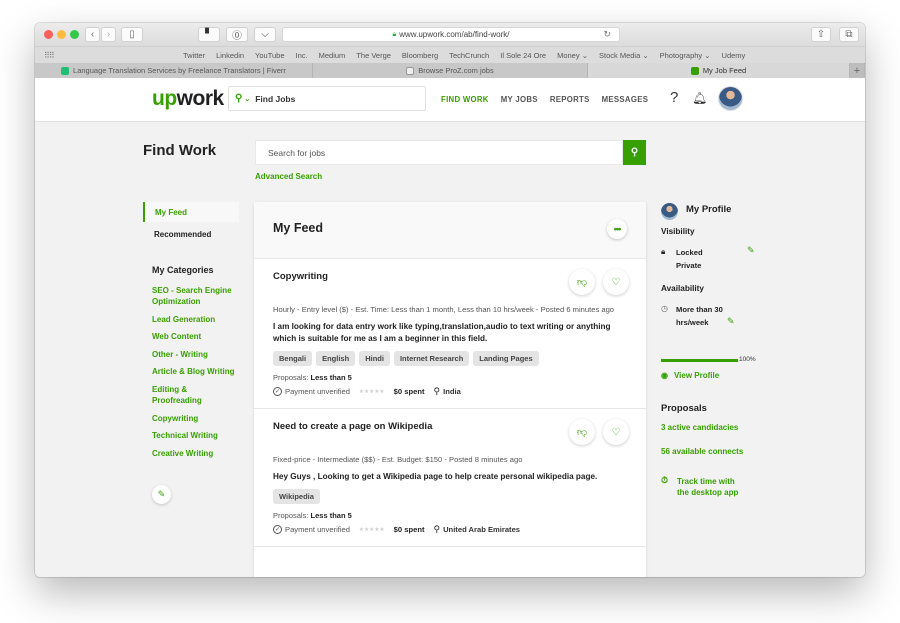  Describe the element at coordinates (506, 358) in the screenshot. I see `skill-tag: Landing Pages` at that location.